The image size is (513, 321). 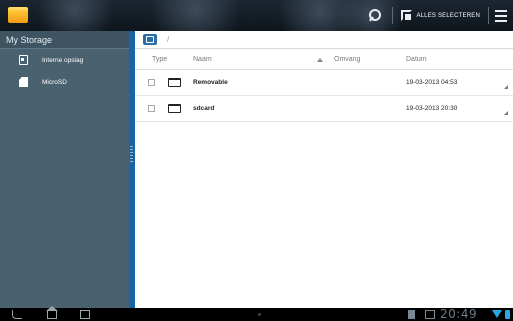 I want to click on menu-icon, so click(x=501, y=15).